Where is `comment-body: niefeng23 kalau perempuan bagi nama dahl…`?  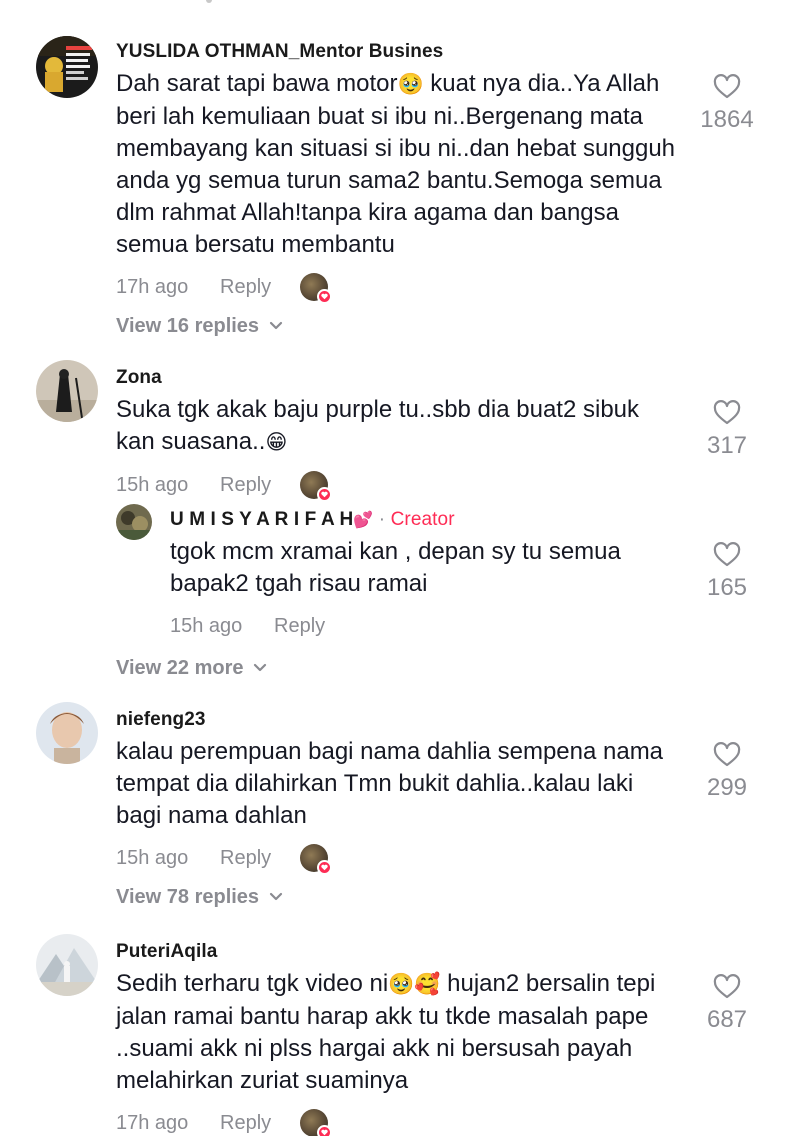 comment-body: niefeng23 kalau perempuan bagi nama dahl… is located at coordinates (401, 810).